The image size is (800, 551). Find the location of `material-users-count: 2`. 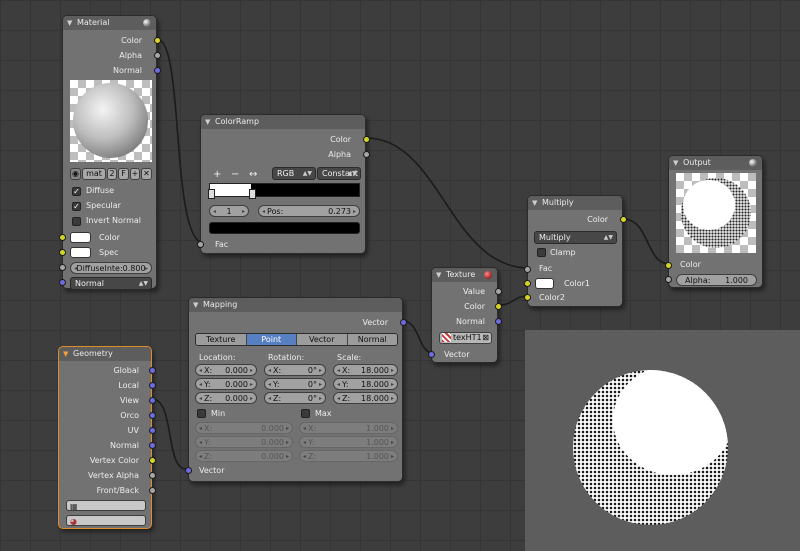

material-users-count: 2 is located at coordinates (112, 174).